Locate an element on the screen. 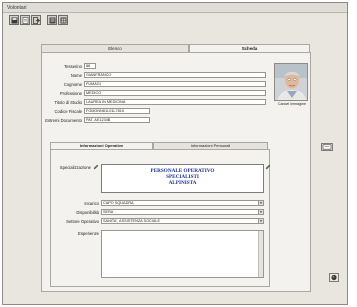  nome-field: GIANFRANCO is located at coordinates (175, 75).